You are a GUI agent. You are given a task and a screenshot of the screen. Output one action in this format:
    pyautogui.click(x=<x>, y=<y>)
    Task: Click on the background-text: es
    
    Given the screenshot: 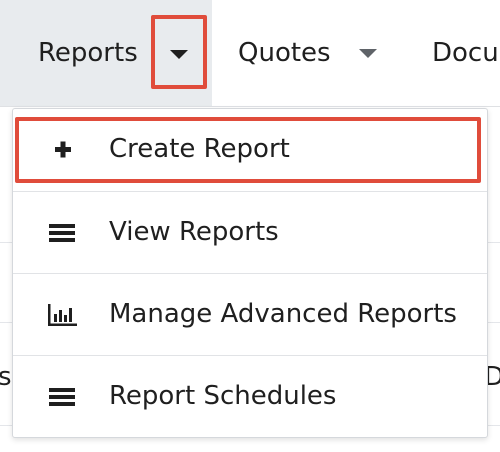 What is the action you would take?
    pyautogui.click(x=6, y=377)
    